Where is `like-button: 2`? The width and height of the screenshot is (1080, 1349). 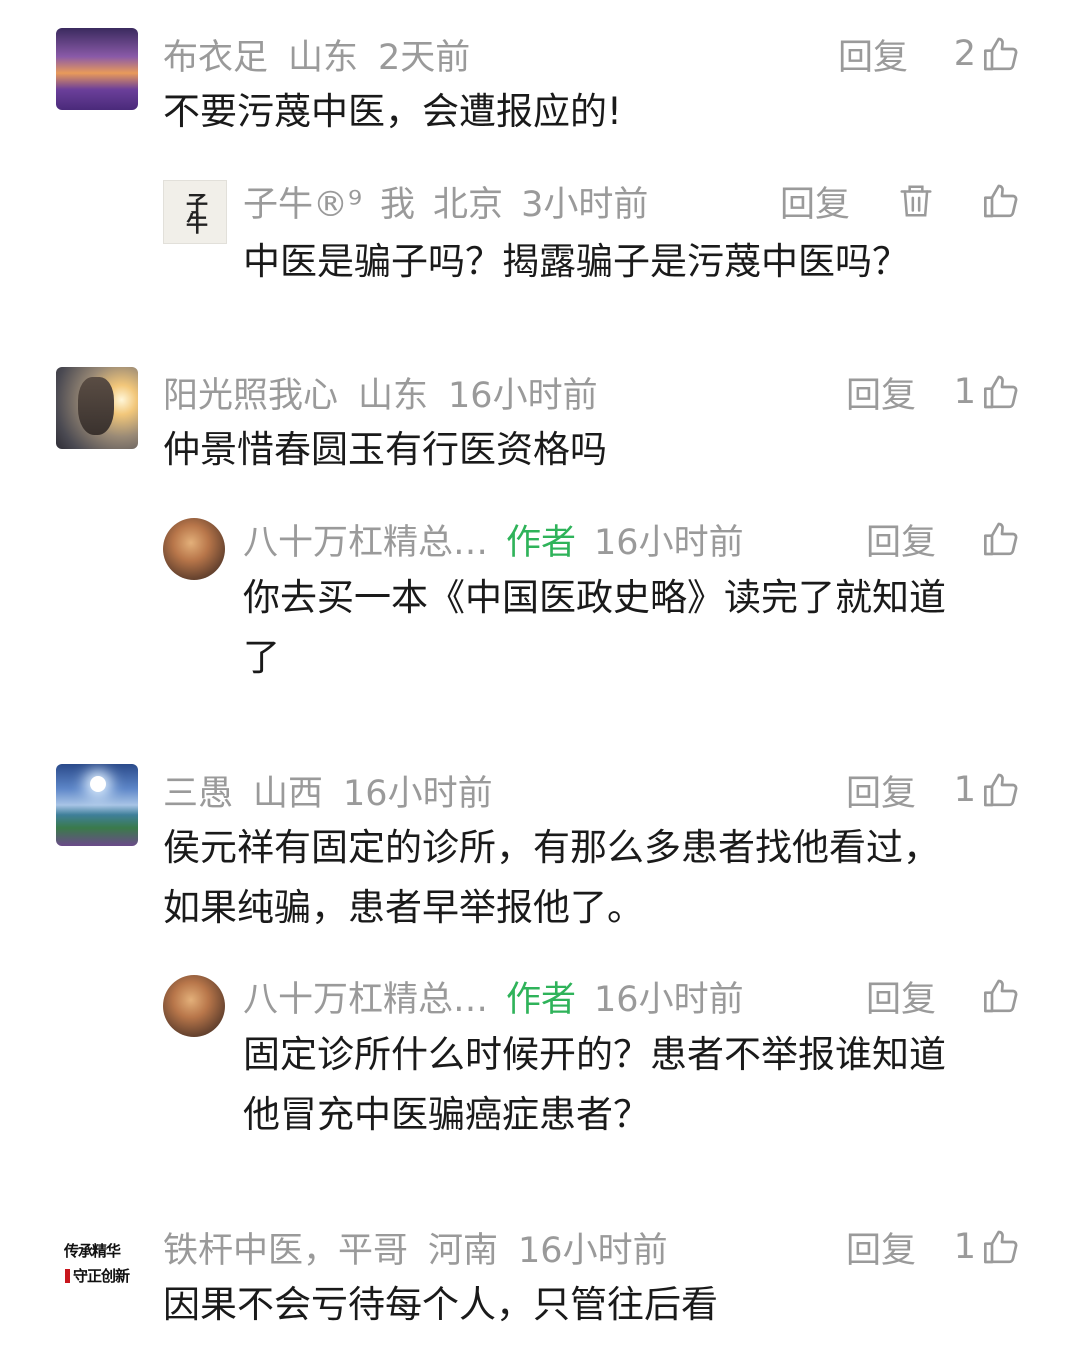
like-button: 2 is located at coordinates (988, 54).